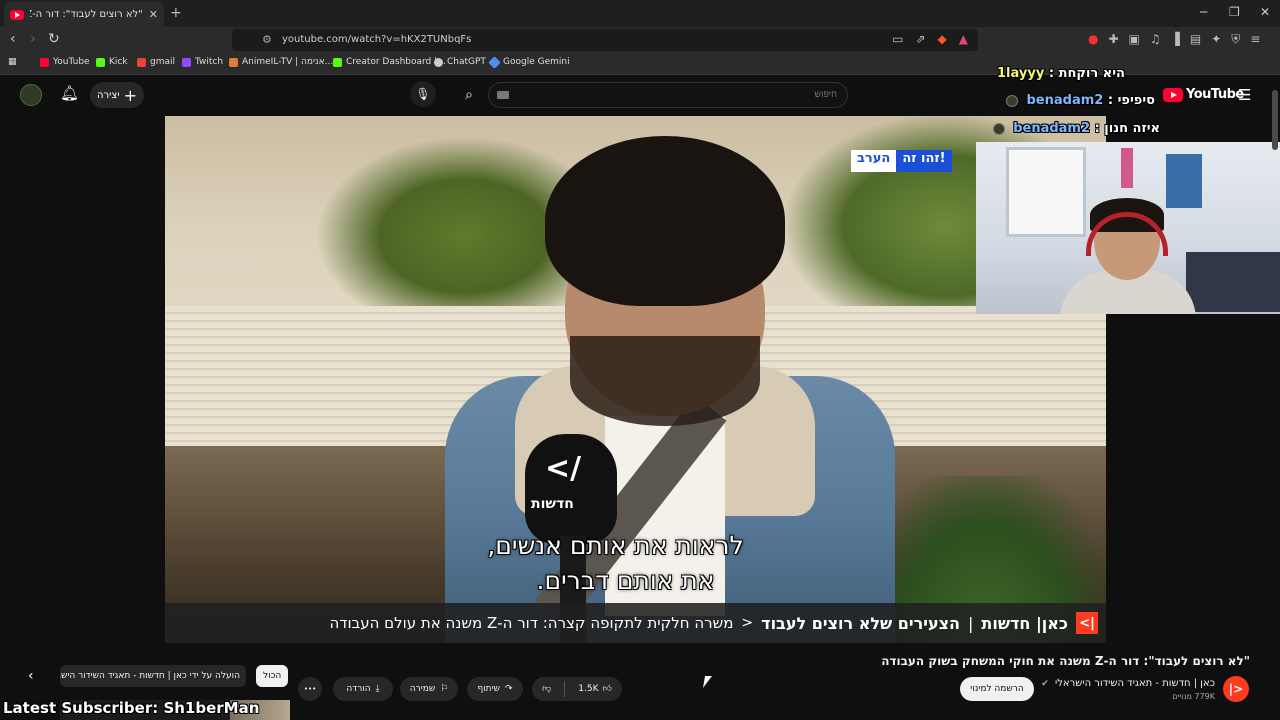  I want to click on streamer-webcam, so click(1128, 228).